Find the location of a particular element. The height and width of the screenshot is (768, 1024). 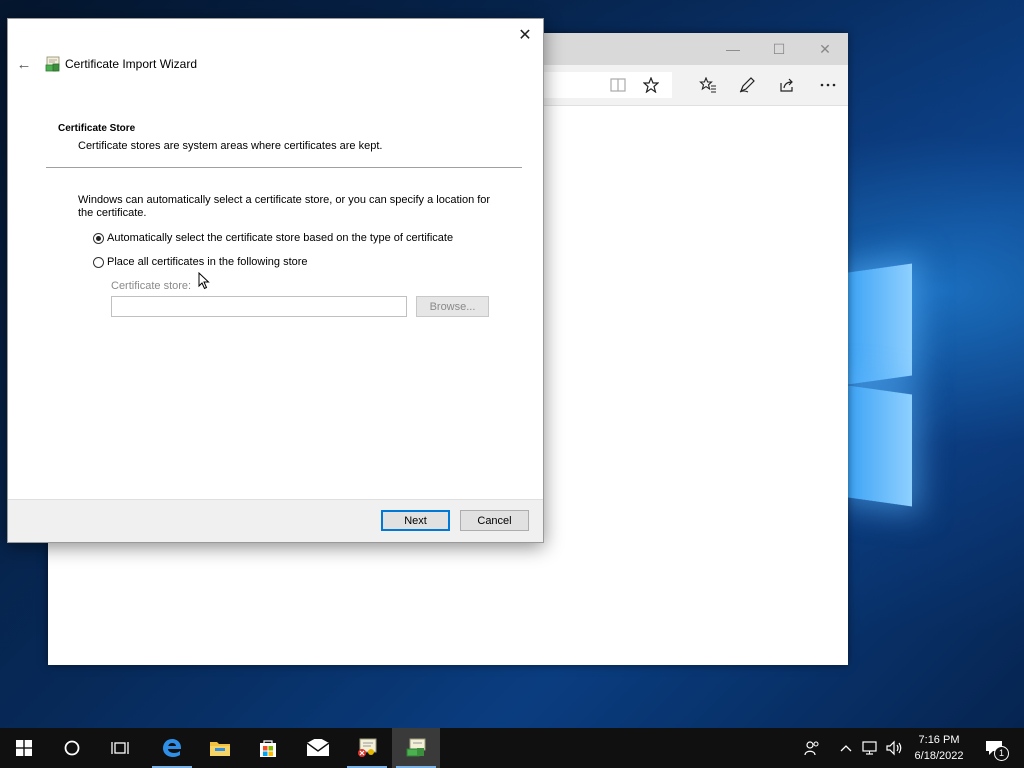

mail-icon is located at coordinates (318, 747).